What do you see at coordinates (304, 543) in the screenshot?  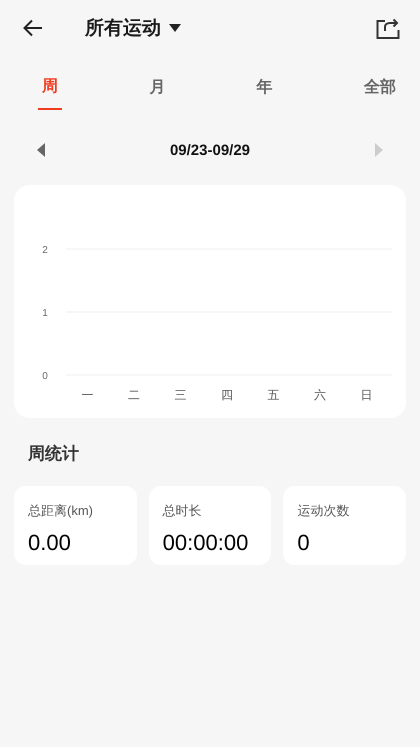 I see `stat-value: 0` at bounding box center [304, 543].